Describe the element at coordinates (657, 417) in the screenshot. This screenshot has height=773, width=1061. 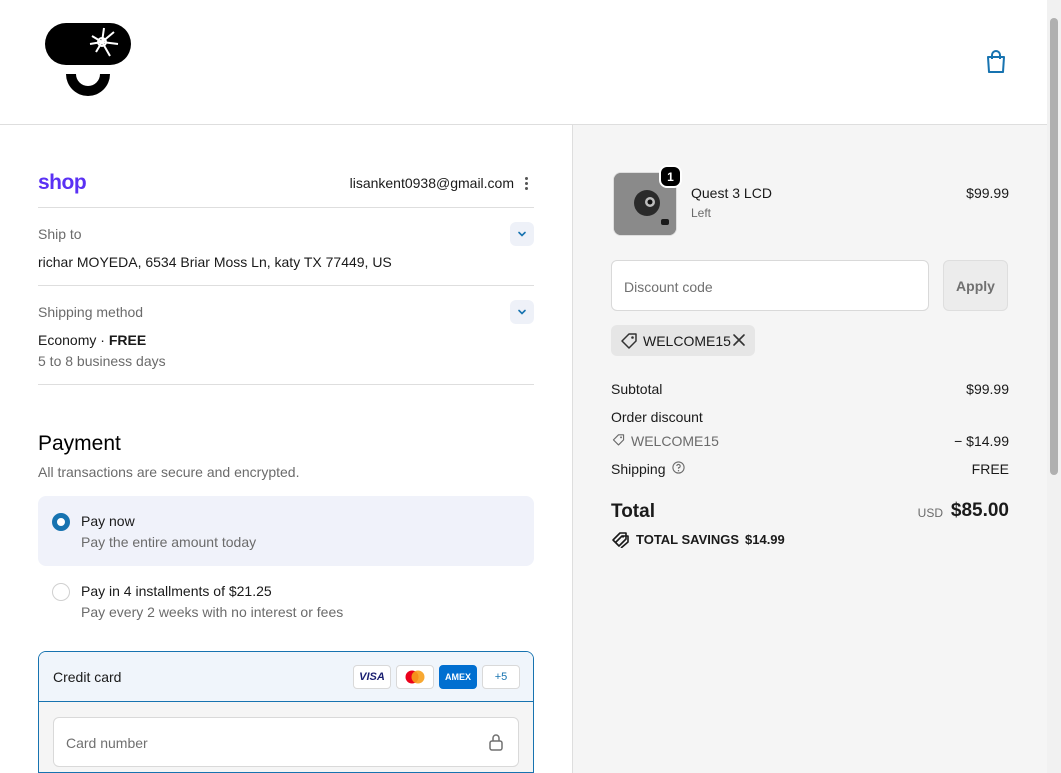
I see `order-discount-label: Order discount` at that location.